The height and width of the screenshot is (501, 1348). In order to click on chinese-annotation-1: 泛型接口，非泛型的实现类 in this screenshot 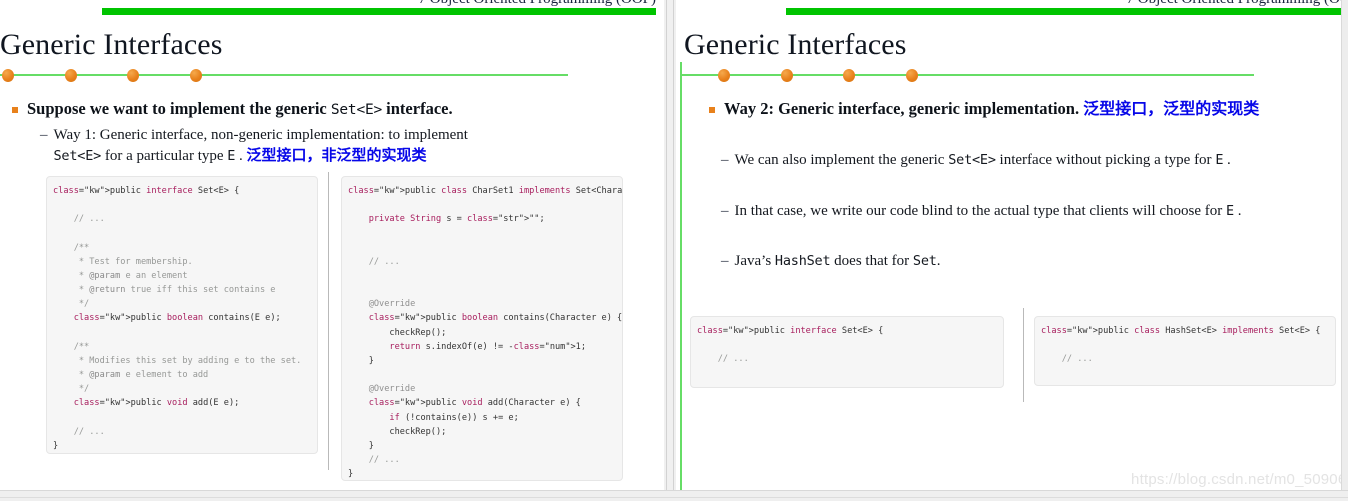, I will do `click(336, 154)`.